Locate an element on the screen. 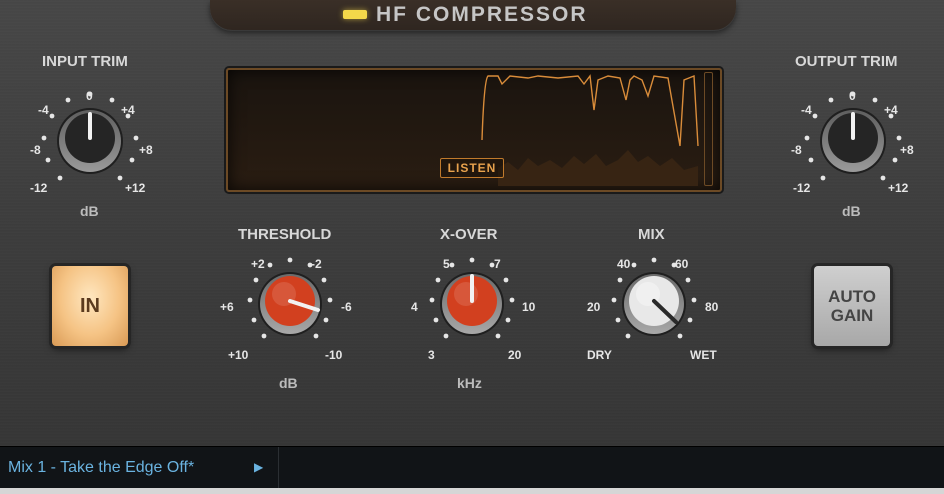 The height and width of the screenshot is (494, 944). output-trim-label: OUTPUT TRIM is located at coordinates (846, 61).